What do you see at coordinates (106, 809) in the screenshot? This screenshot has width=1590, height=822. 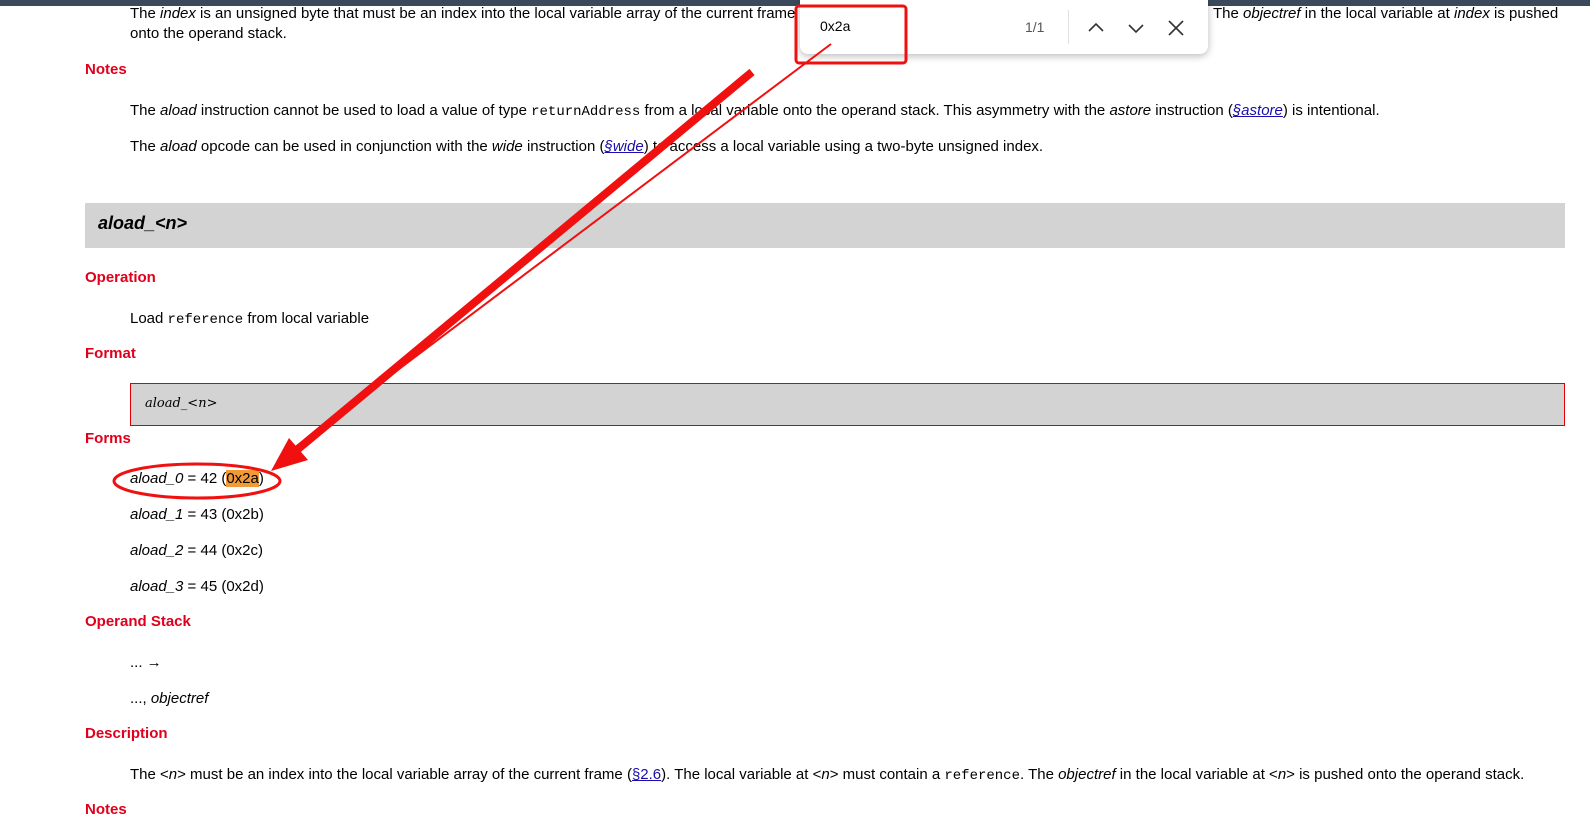 I see `notes-heading-2: Notes` at bounding box center [106, 809].